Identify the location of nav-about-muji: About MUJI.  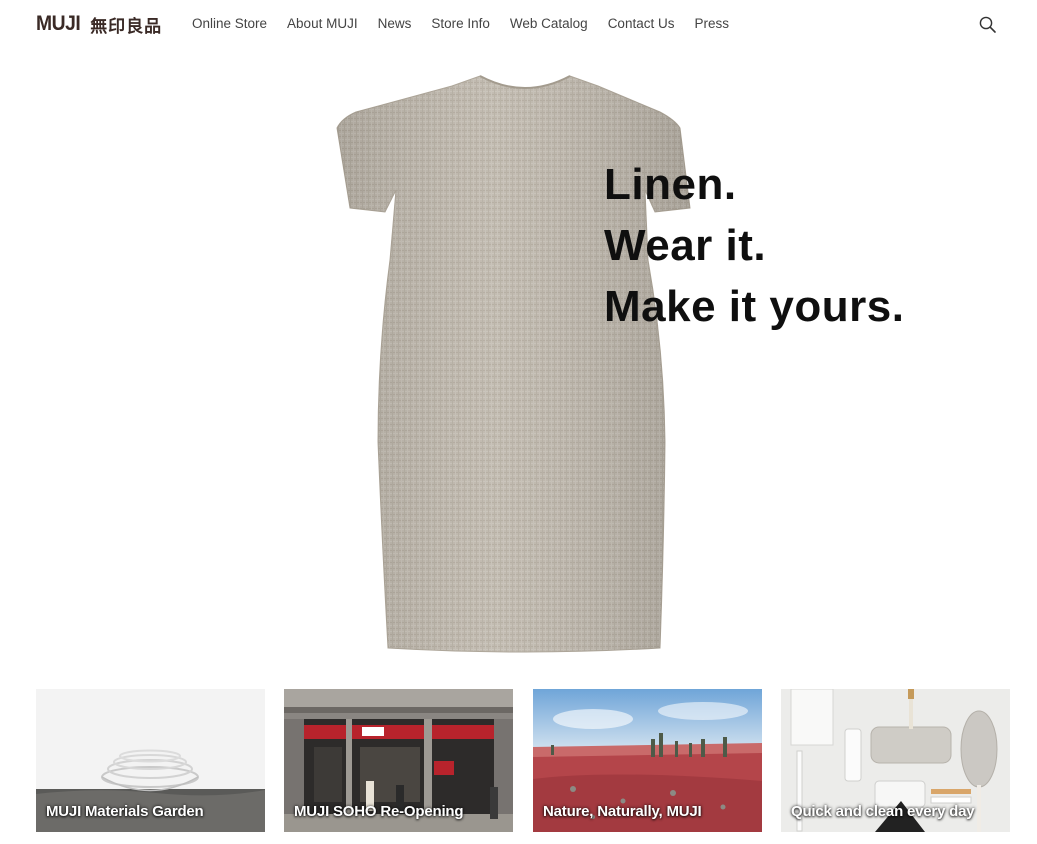
(322, 23).